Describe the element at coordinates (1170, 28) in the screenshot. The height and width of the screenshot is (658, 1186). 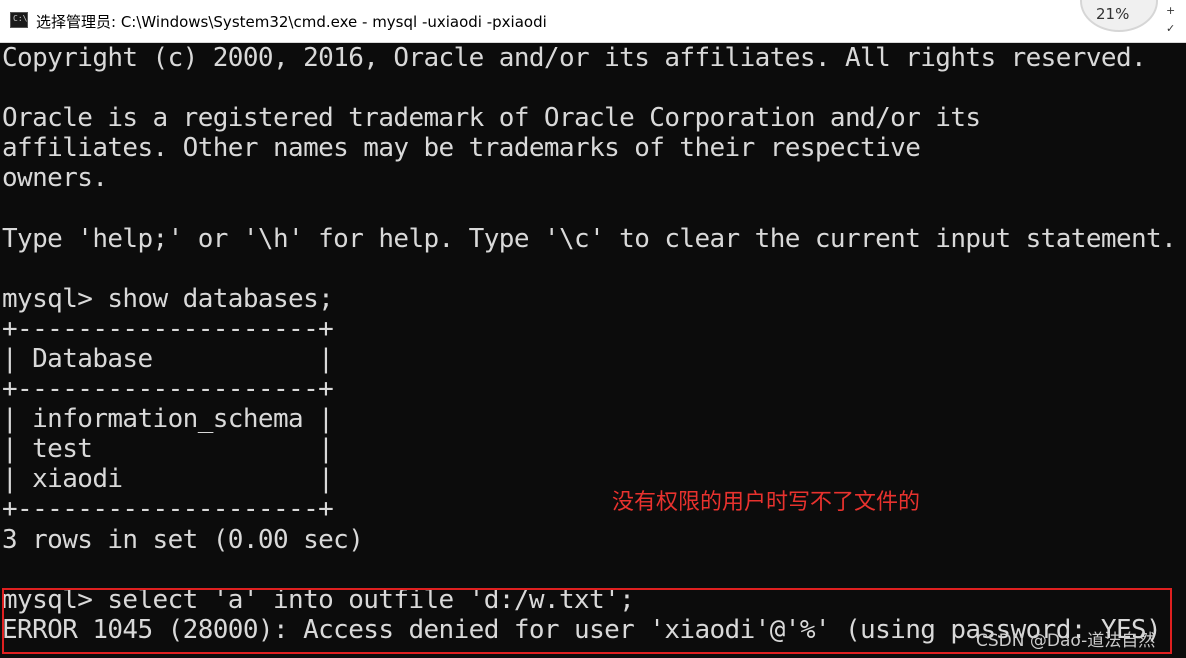
I see `check-icon: ✓` at that location.